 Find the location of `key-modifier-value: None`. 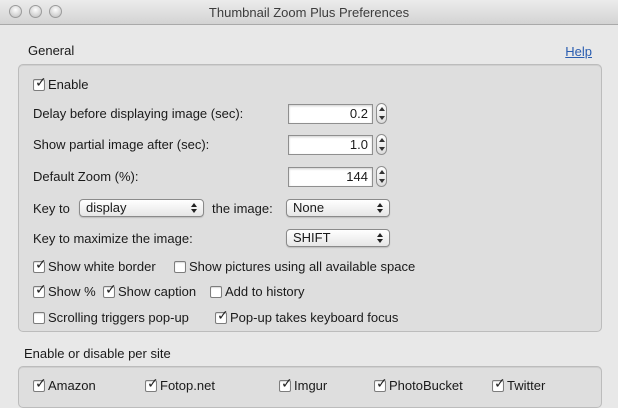

key-modifier-value: None is located at coordinates (309, 207).